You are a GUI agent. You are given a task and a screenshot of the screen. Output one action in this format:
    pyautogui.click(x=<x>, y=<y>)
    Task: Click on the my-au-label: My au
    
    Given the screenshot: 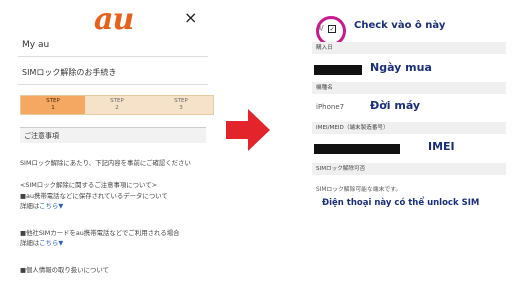 What is the action you would take?
    pyautogui.click(x=35, y=45)
    